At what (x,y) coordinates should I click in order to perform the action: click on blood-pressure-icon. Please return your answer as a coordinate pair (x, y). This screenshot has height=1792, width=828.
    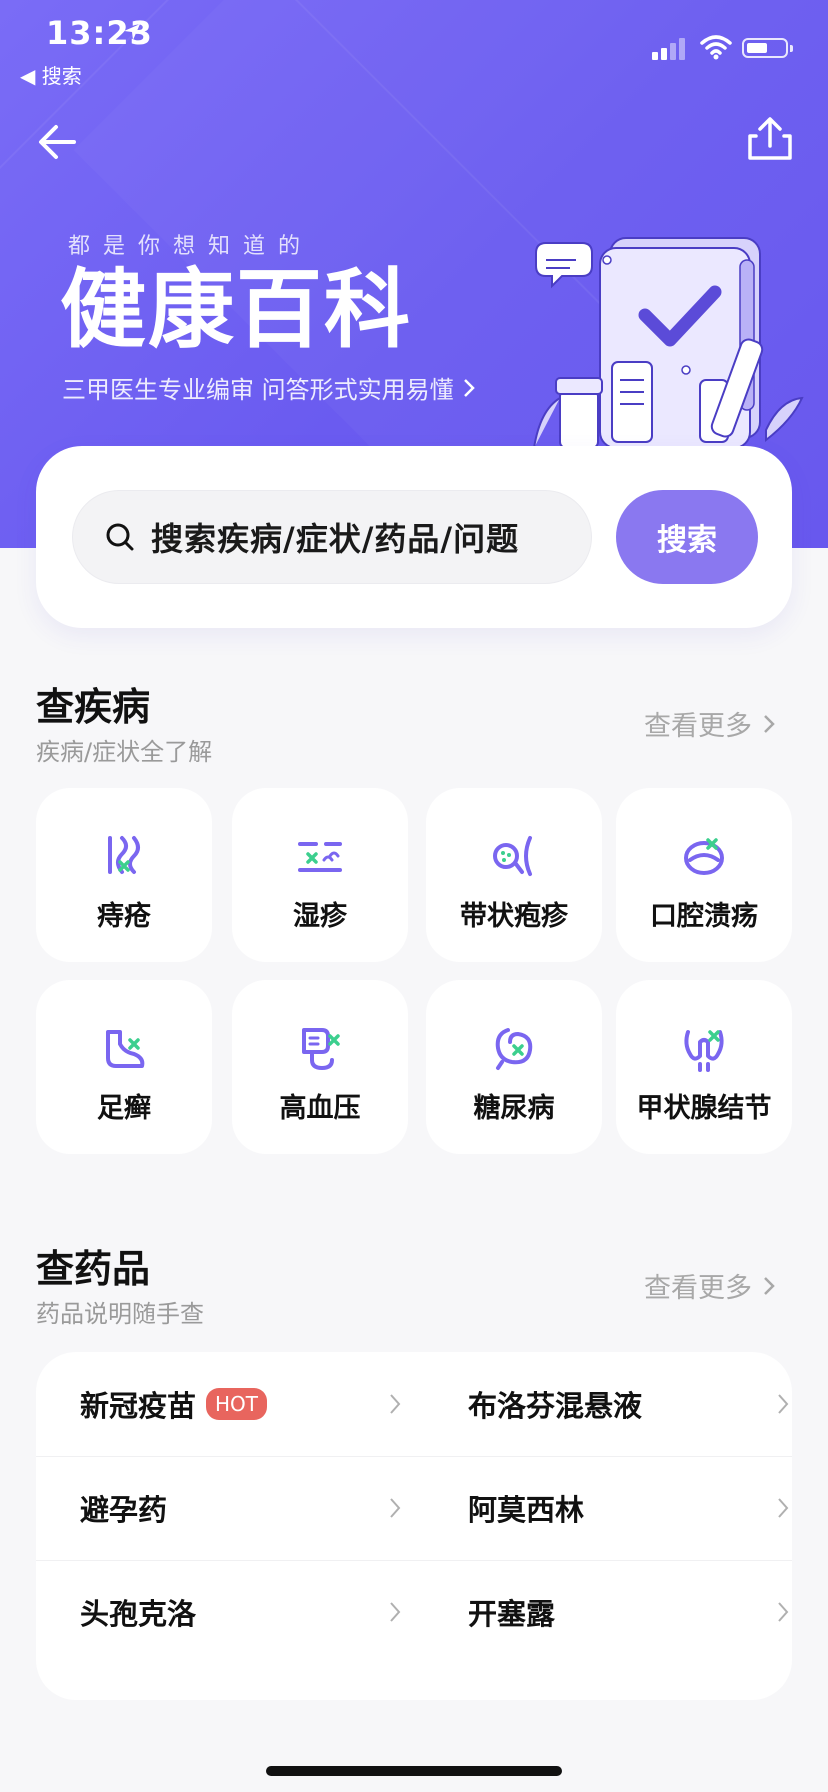
    Looking at the image, I should click on (321, 1049).